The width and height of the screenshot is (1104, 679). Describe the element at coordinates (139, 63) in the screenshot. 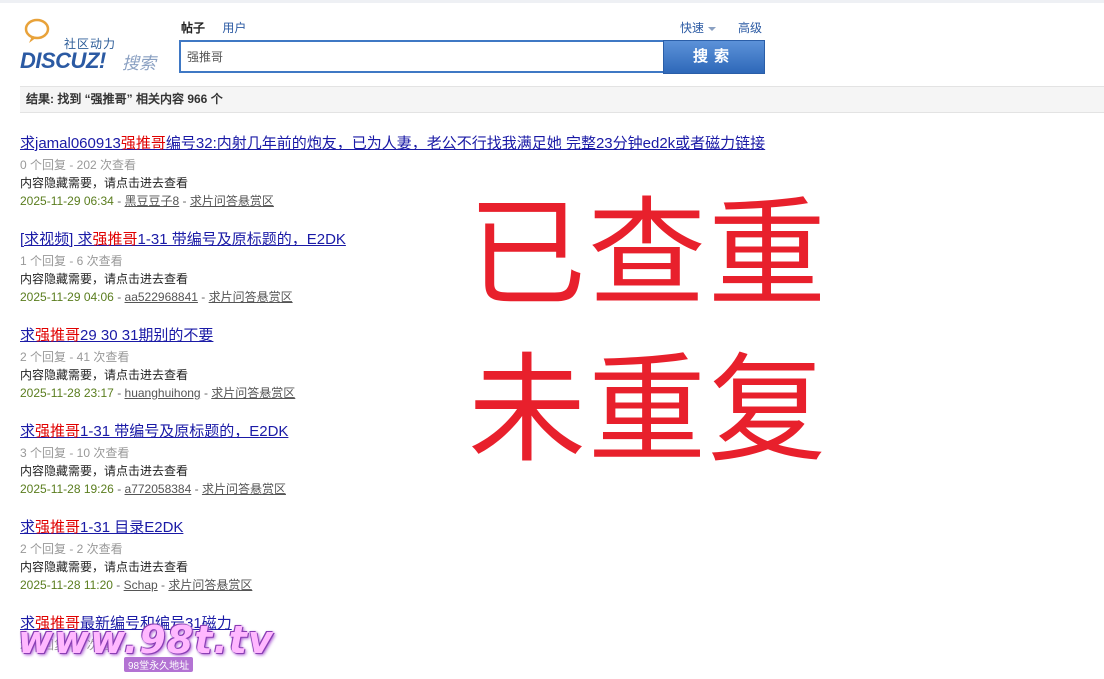

I see `logo-search-word: 搜索` at that location.